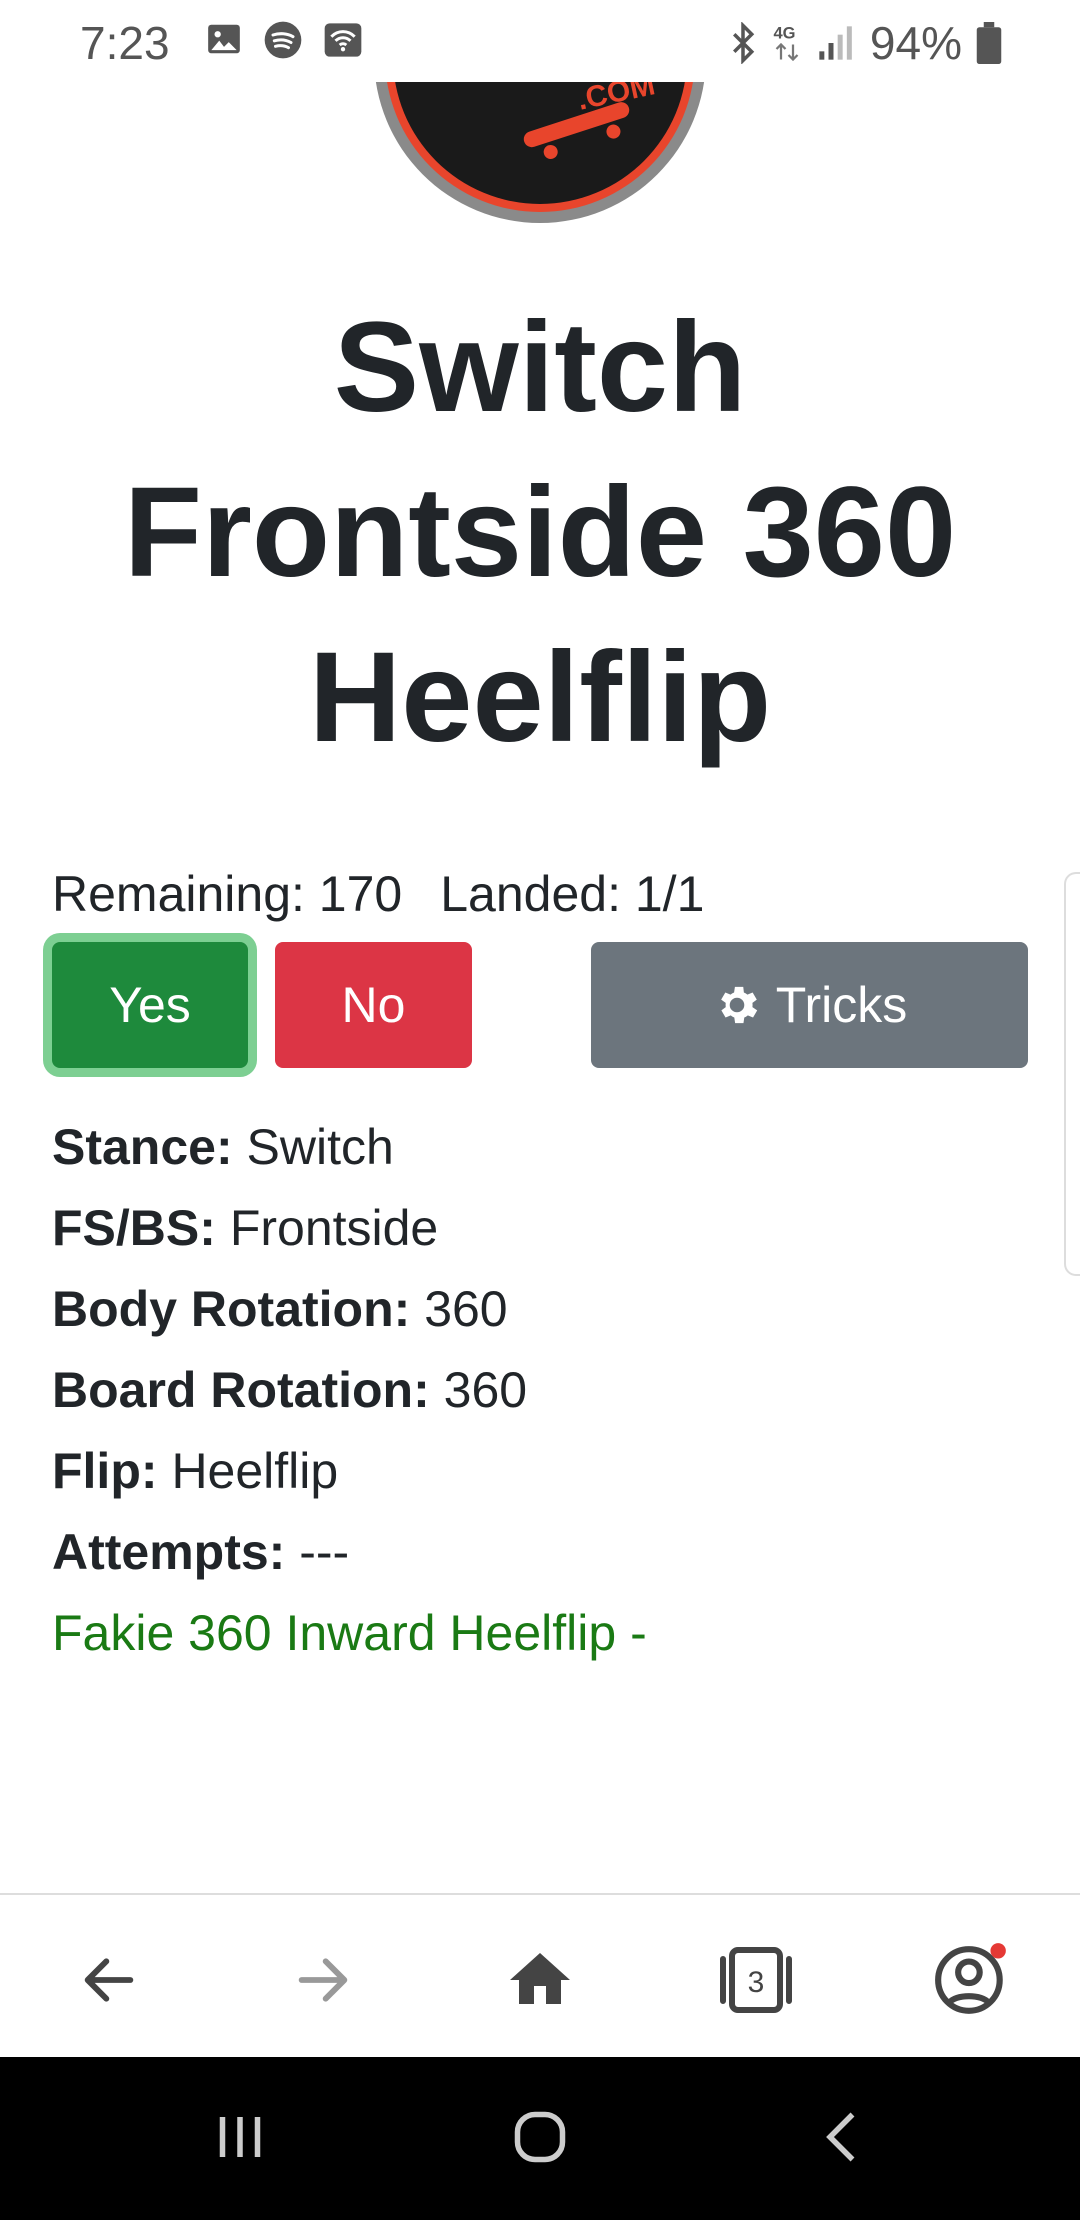 The height and width of the screenshot is (2220, 1080). Describe the element at coordinates (227, 894) in the screenshot. I see `remaining-count: Remaining: 170` at that location.